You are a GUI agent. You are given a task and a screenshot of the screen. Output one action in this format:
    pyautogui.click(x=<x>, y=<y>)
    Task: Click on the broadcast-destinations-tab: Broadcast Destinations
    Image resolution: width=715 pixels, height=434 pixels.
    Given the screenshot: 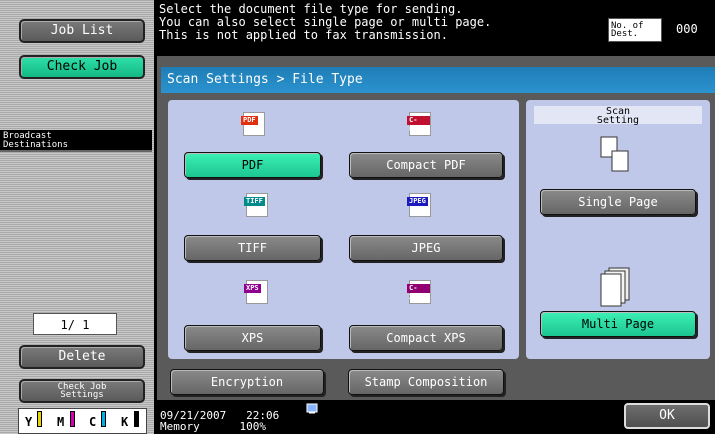 What is the action you would take?
    pyautogui.click(x=76, y=141)
    